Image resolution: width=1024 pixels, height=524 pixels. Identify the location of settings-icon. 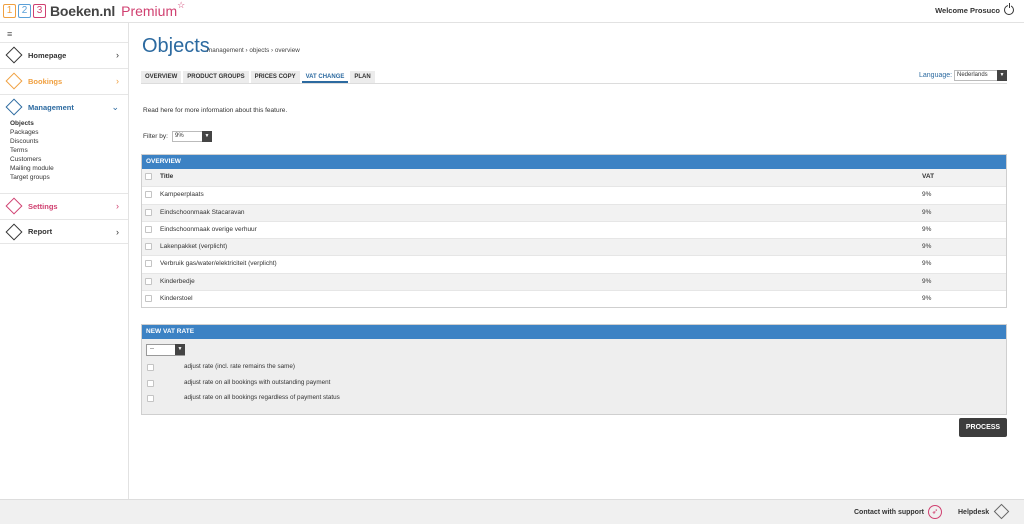
(14, 206).